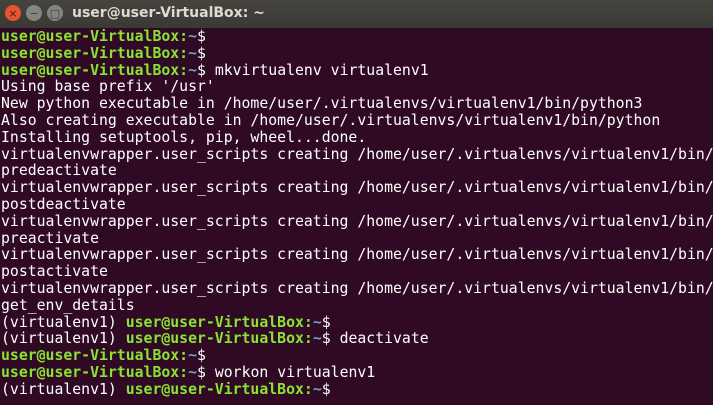  What do you see at coordinates (379, 339) in the screenshot?
I see `command-text: deactivate` at bounding box center [379, 339].